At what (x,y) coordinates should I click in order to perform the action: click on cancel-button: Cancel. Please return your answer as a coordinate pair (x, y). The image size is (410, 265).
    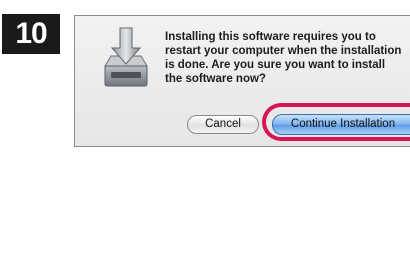
    Looking at the image, I should click on (223, 124).